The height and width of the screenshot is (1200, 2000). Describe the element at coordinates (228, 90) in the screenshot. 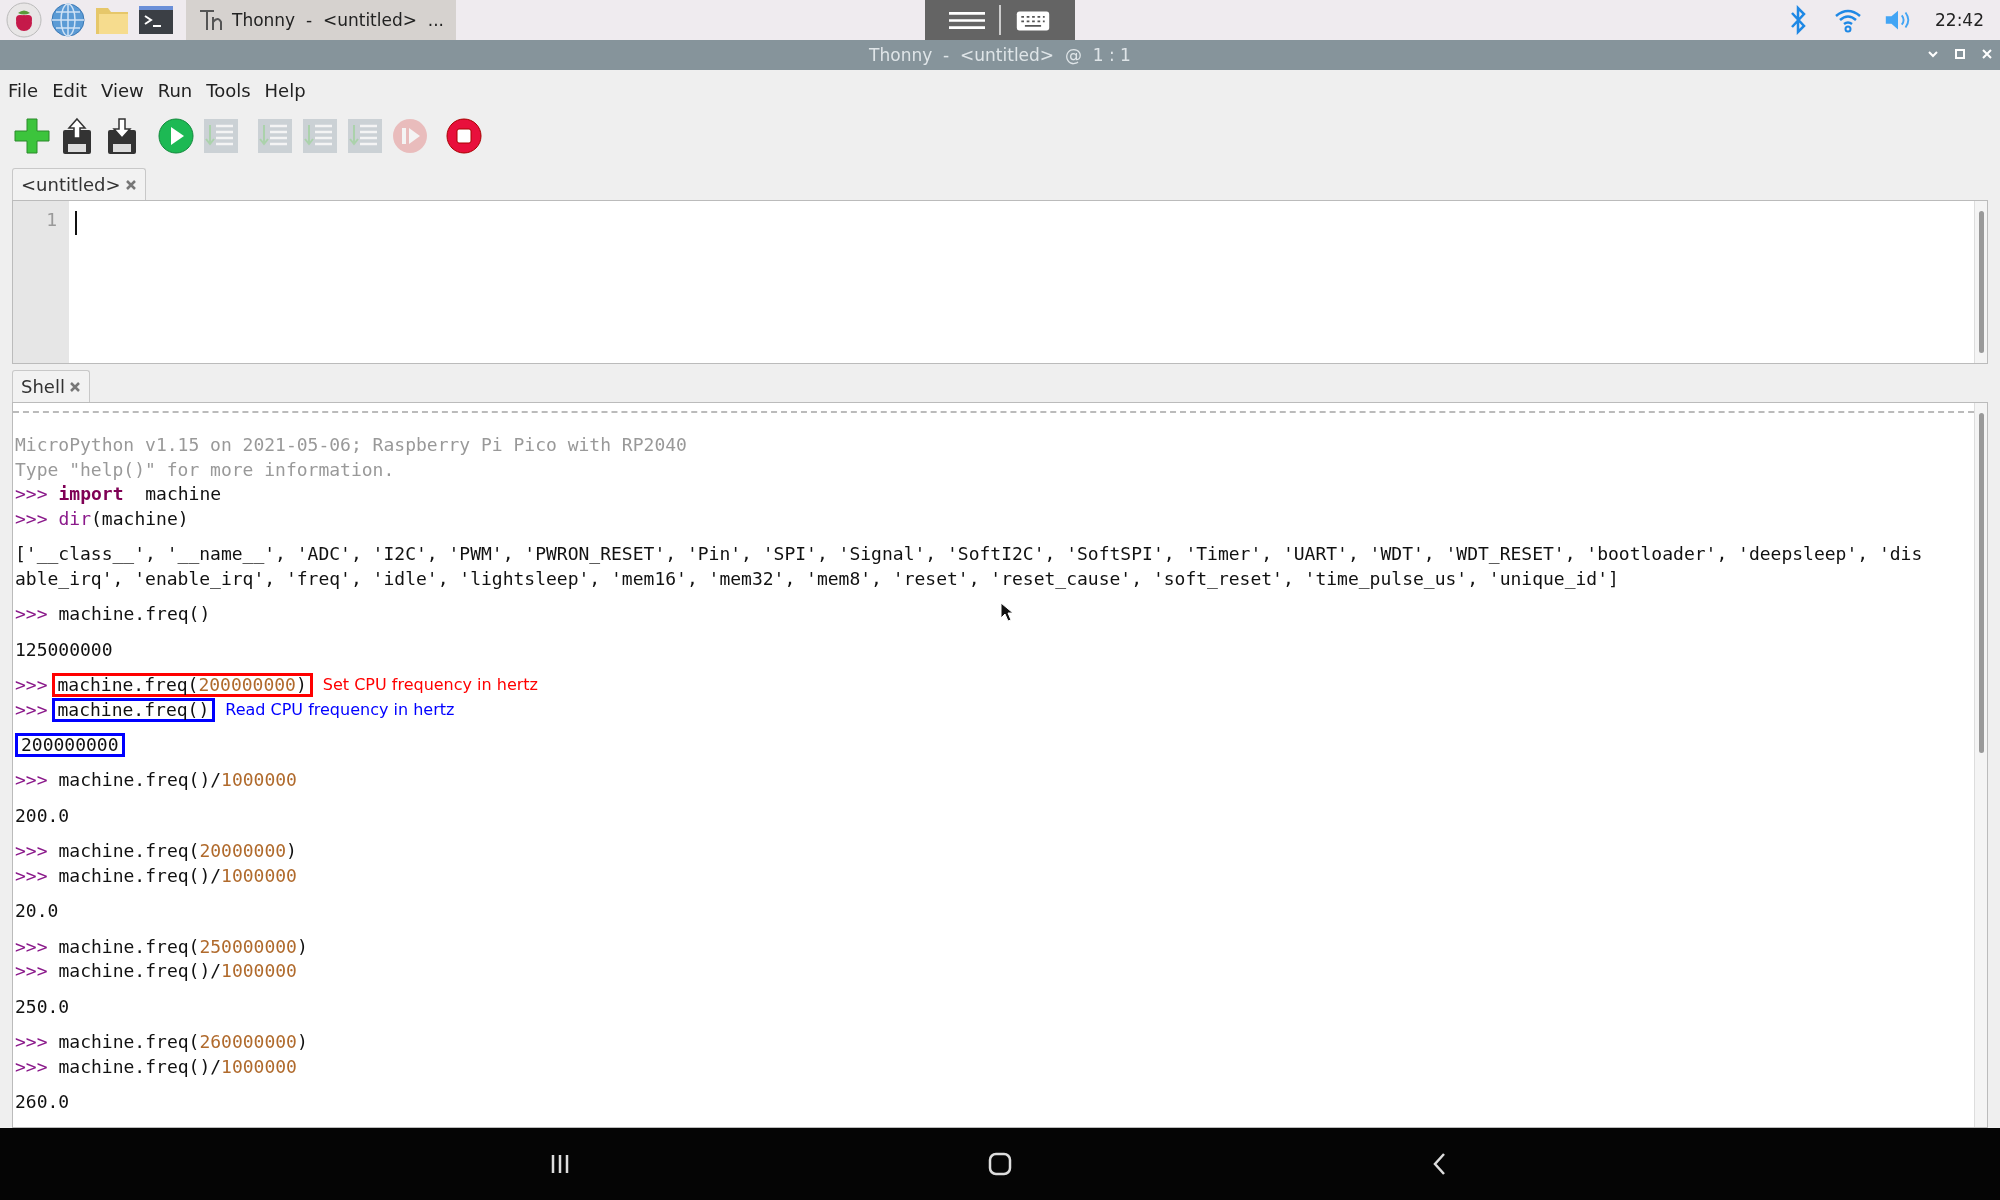

I see `menu-item: Tools` at that location.